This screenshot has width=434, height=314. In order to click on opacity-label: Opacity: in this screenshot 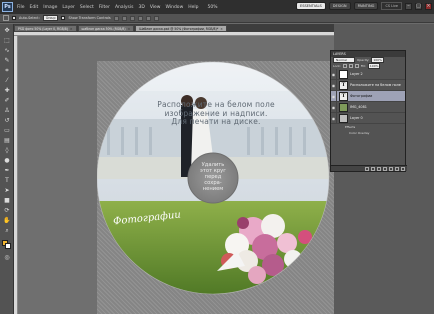, I will do `click(363, 60)`.